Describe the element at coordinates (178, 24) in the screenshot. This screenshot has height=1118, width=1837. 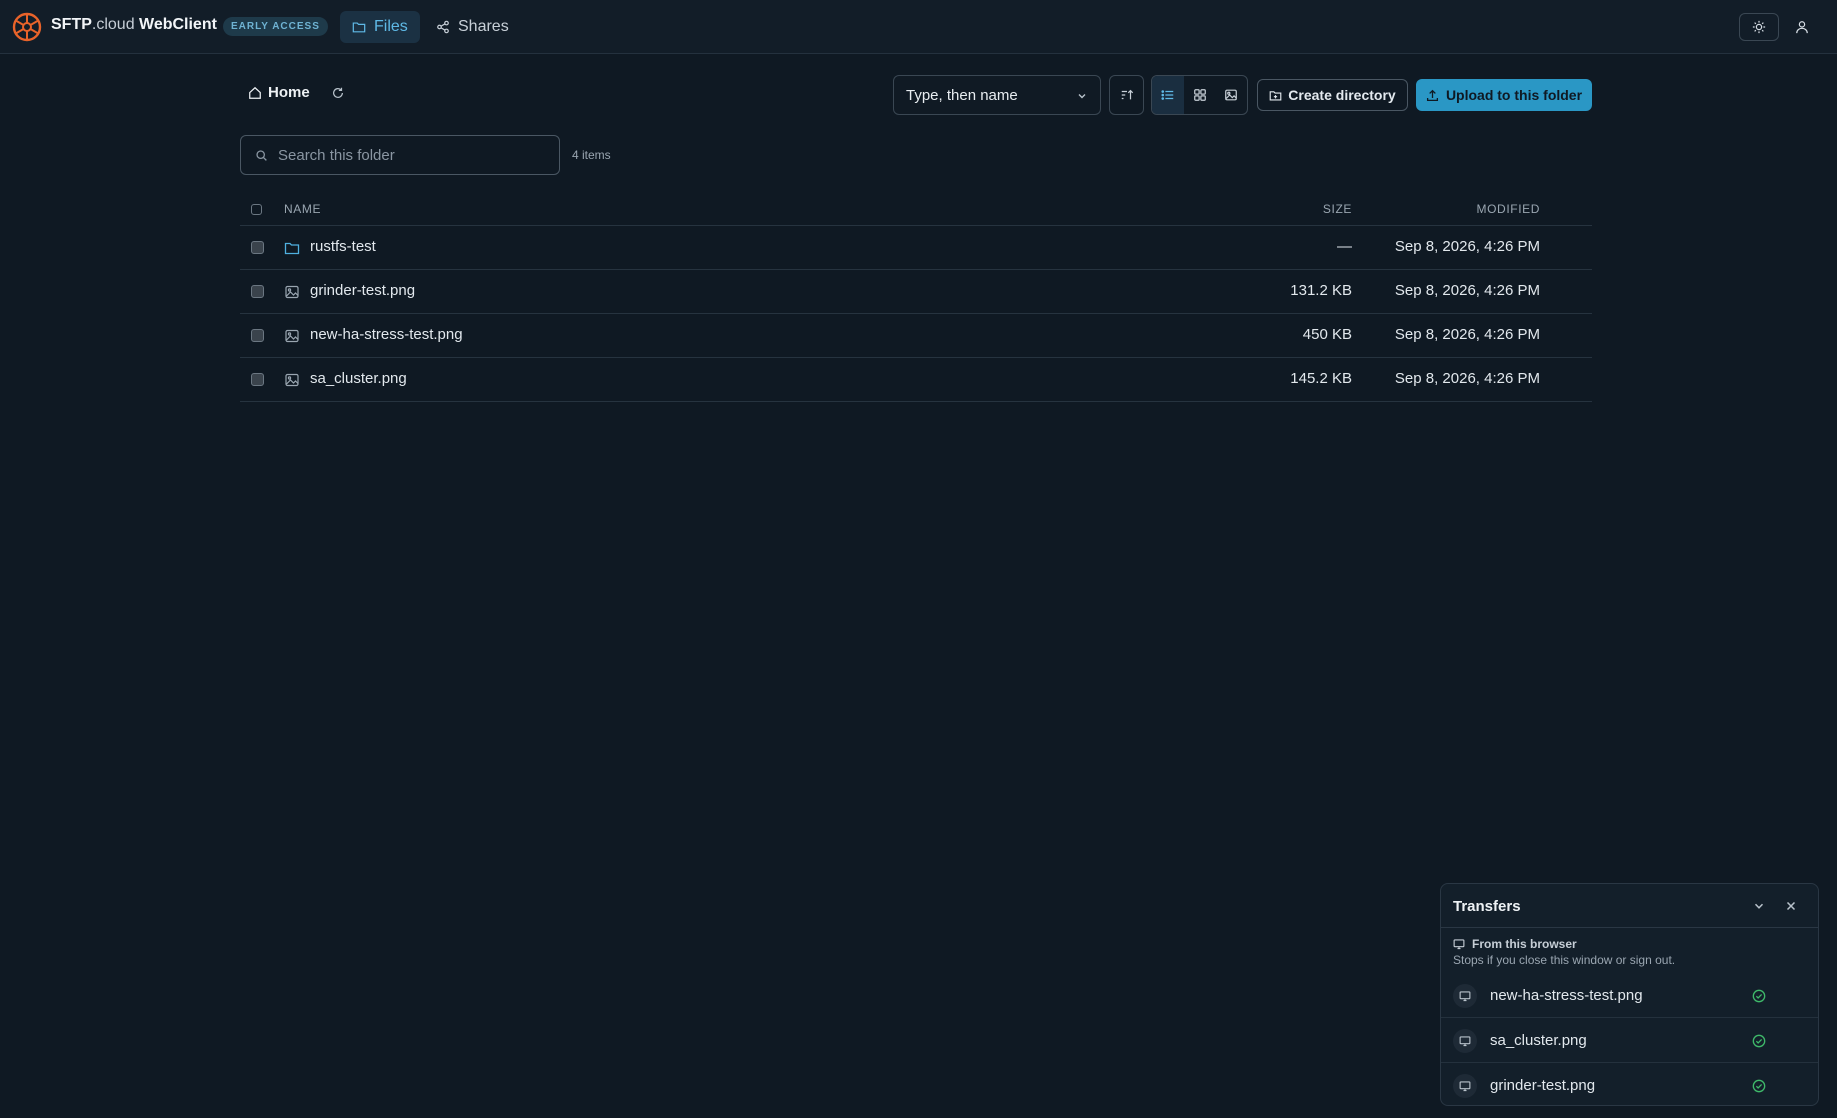
I see `app-name: WebClient` at that location.